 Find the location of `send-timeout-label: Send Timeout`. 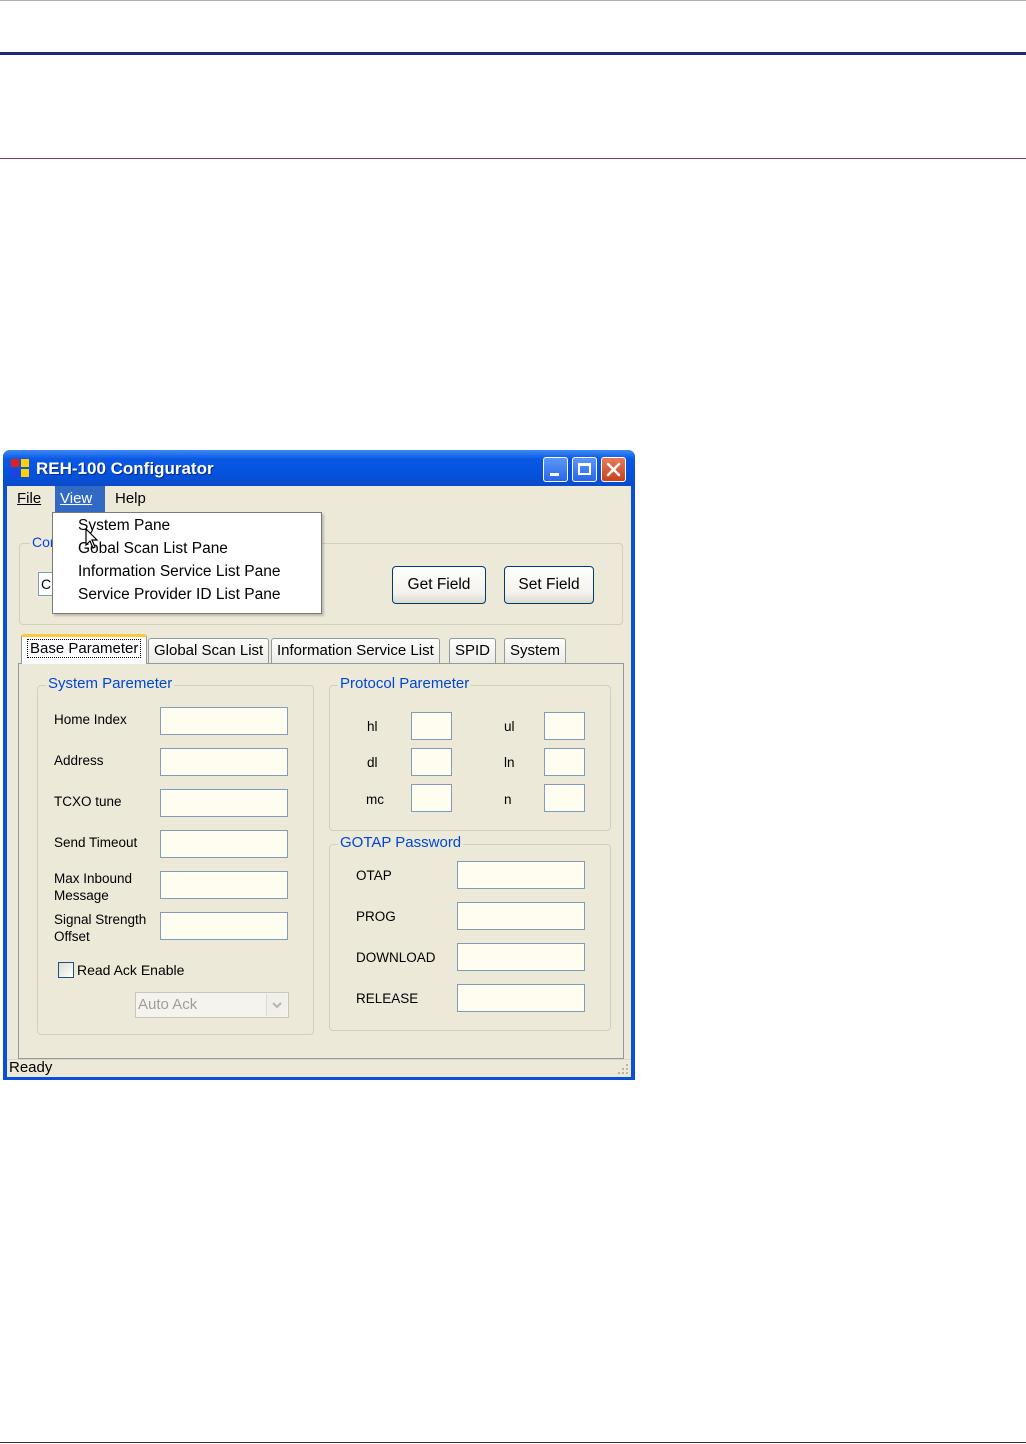

send-timeout-label: Send Timeout is located at coordinates (96, 842).